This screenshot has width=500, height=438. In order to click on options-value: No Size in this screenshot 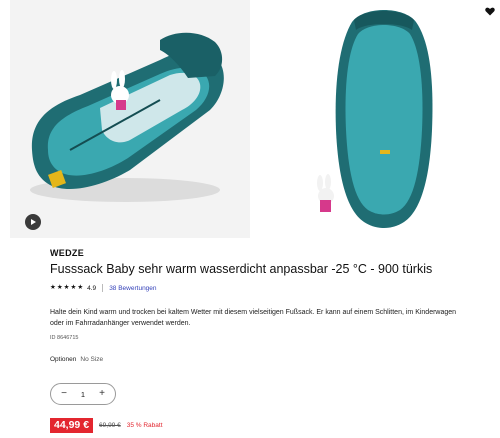, I will do `click(91, 359)`.